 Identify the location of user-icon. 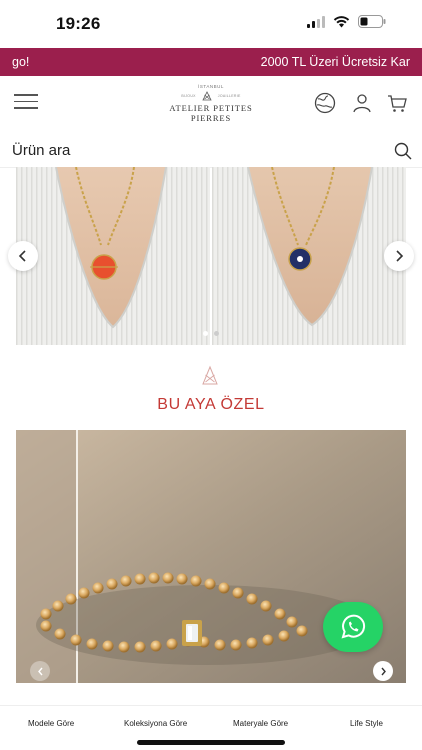
(362, 103).